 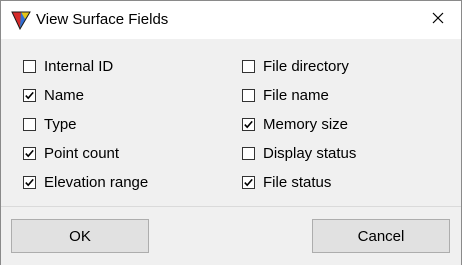 I want to click on checkbox-file-directory: File directory, so click(x=295, y=66).